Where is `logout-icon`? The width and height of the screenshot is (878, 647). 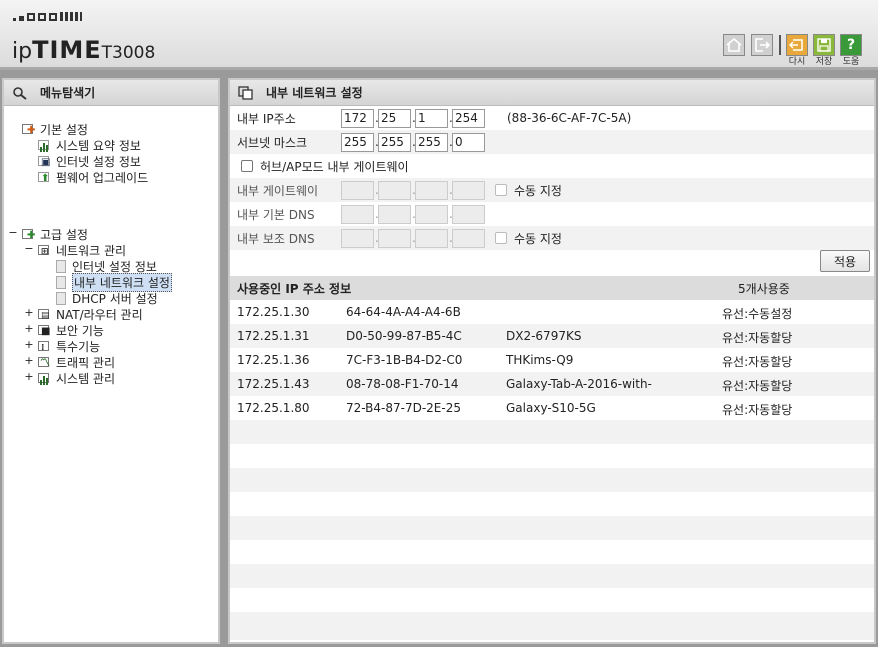
logout-icon is located at coordinates (762, 45).